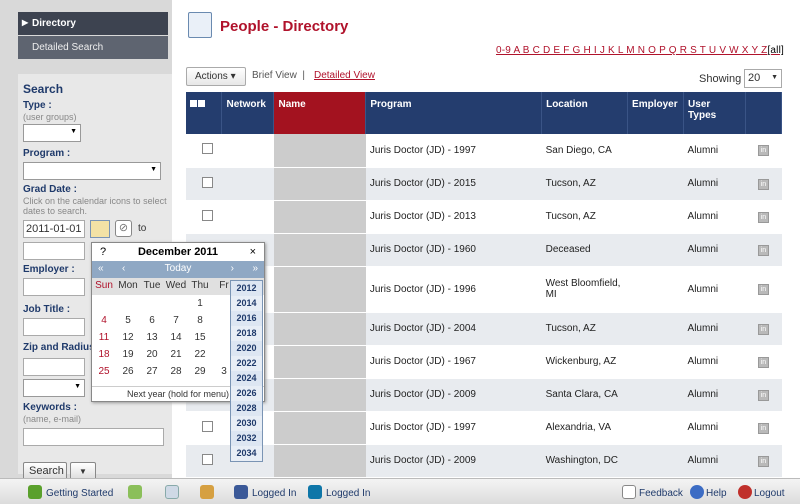 The width and height of the screenshot is (800, 504). Describe the element at coordinates (207, 492) in the screenshot. I see `people-icon` at that location.